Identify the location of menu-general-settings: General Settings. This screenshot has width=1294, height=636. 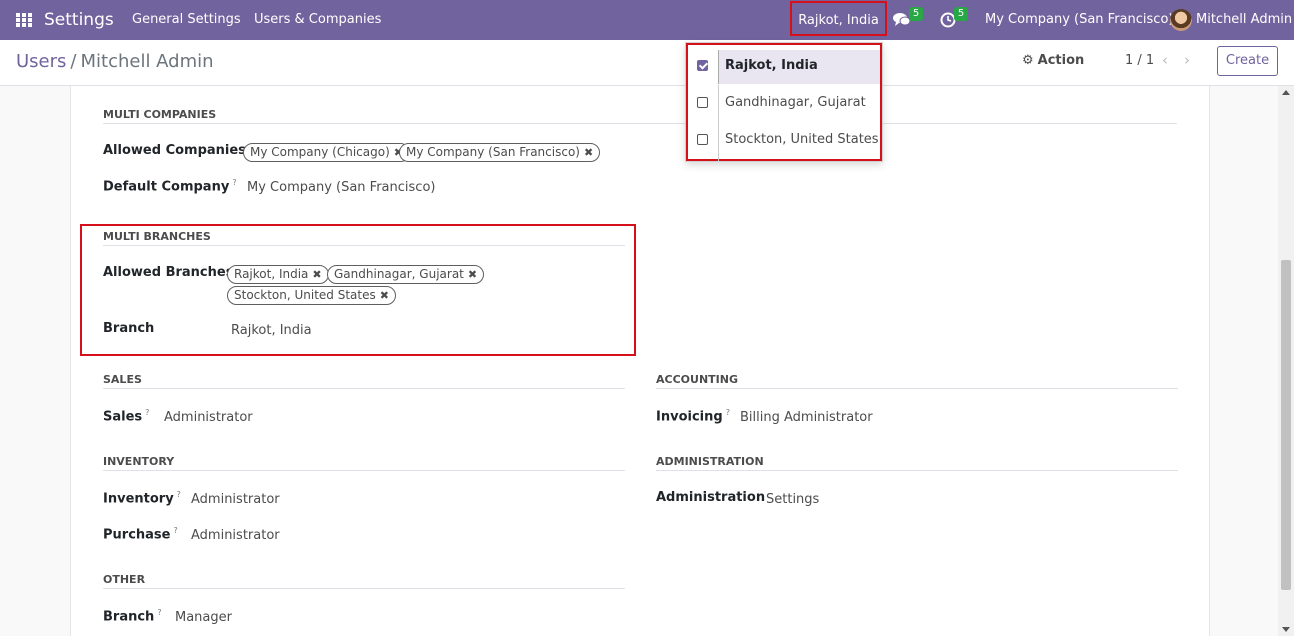
(186, 20).